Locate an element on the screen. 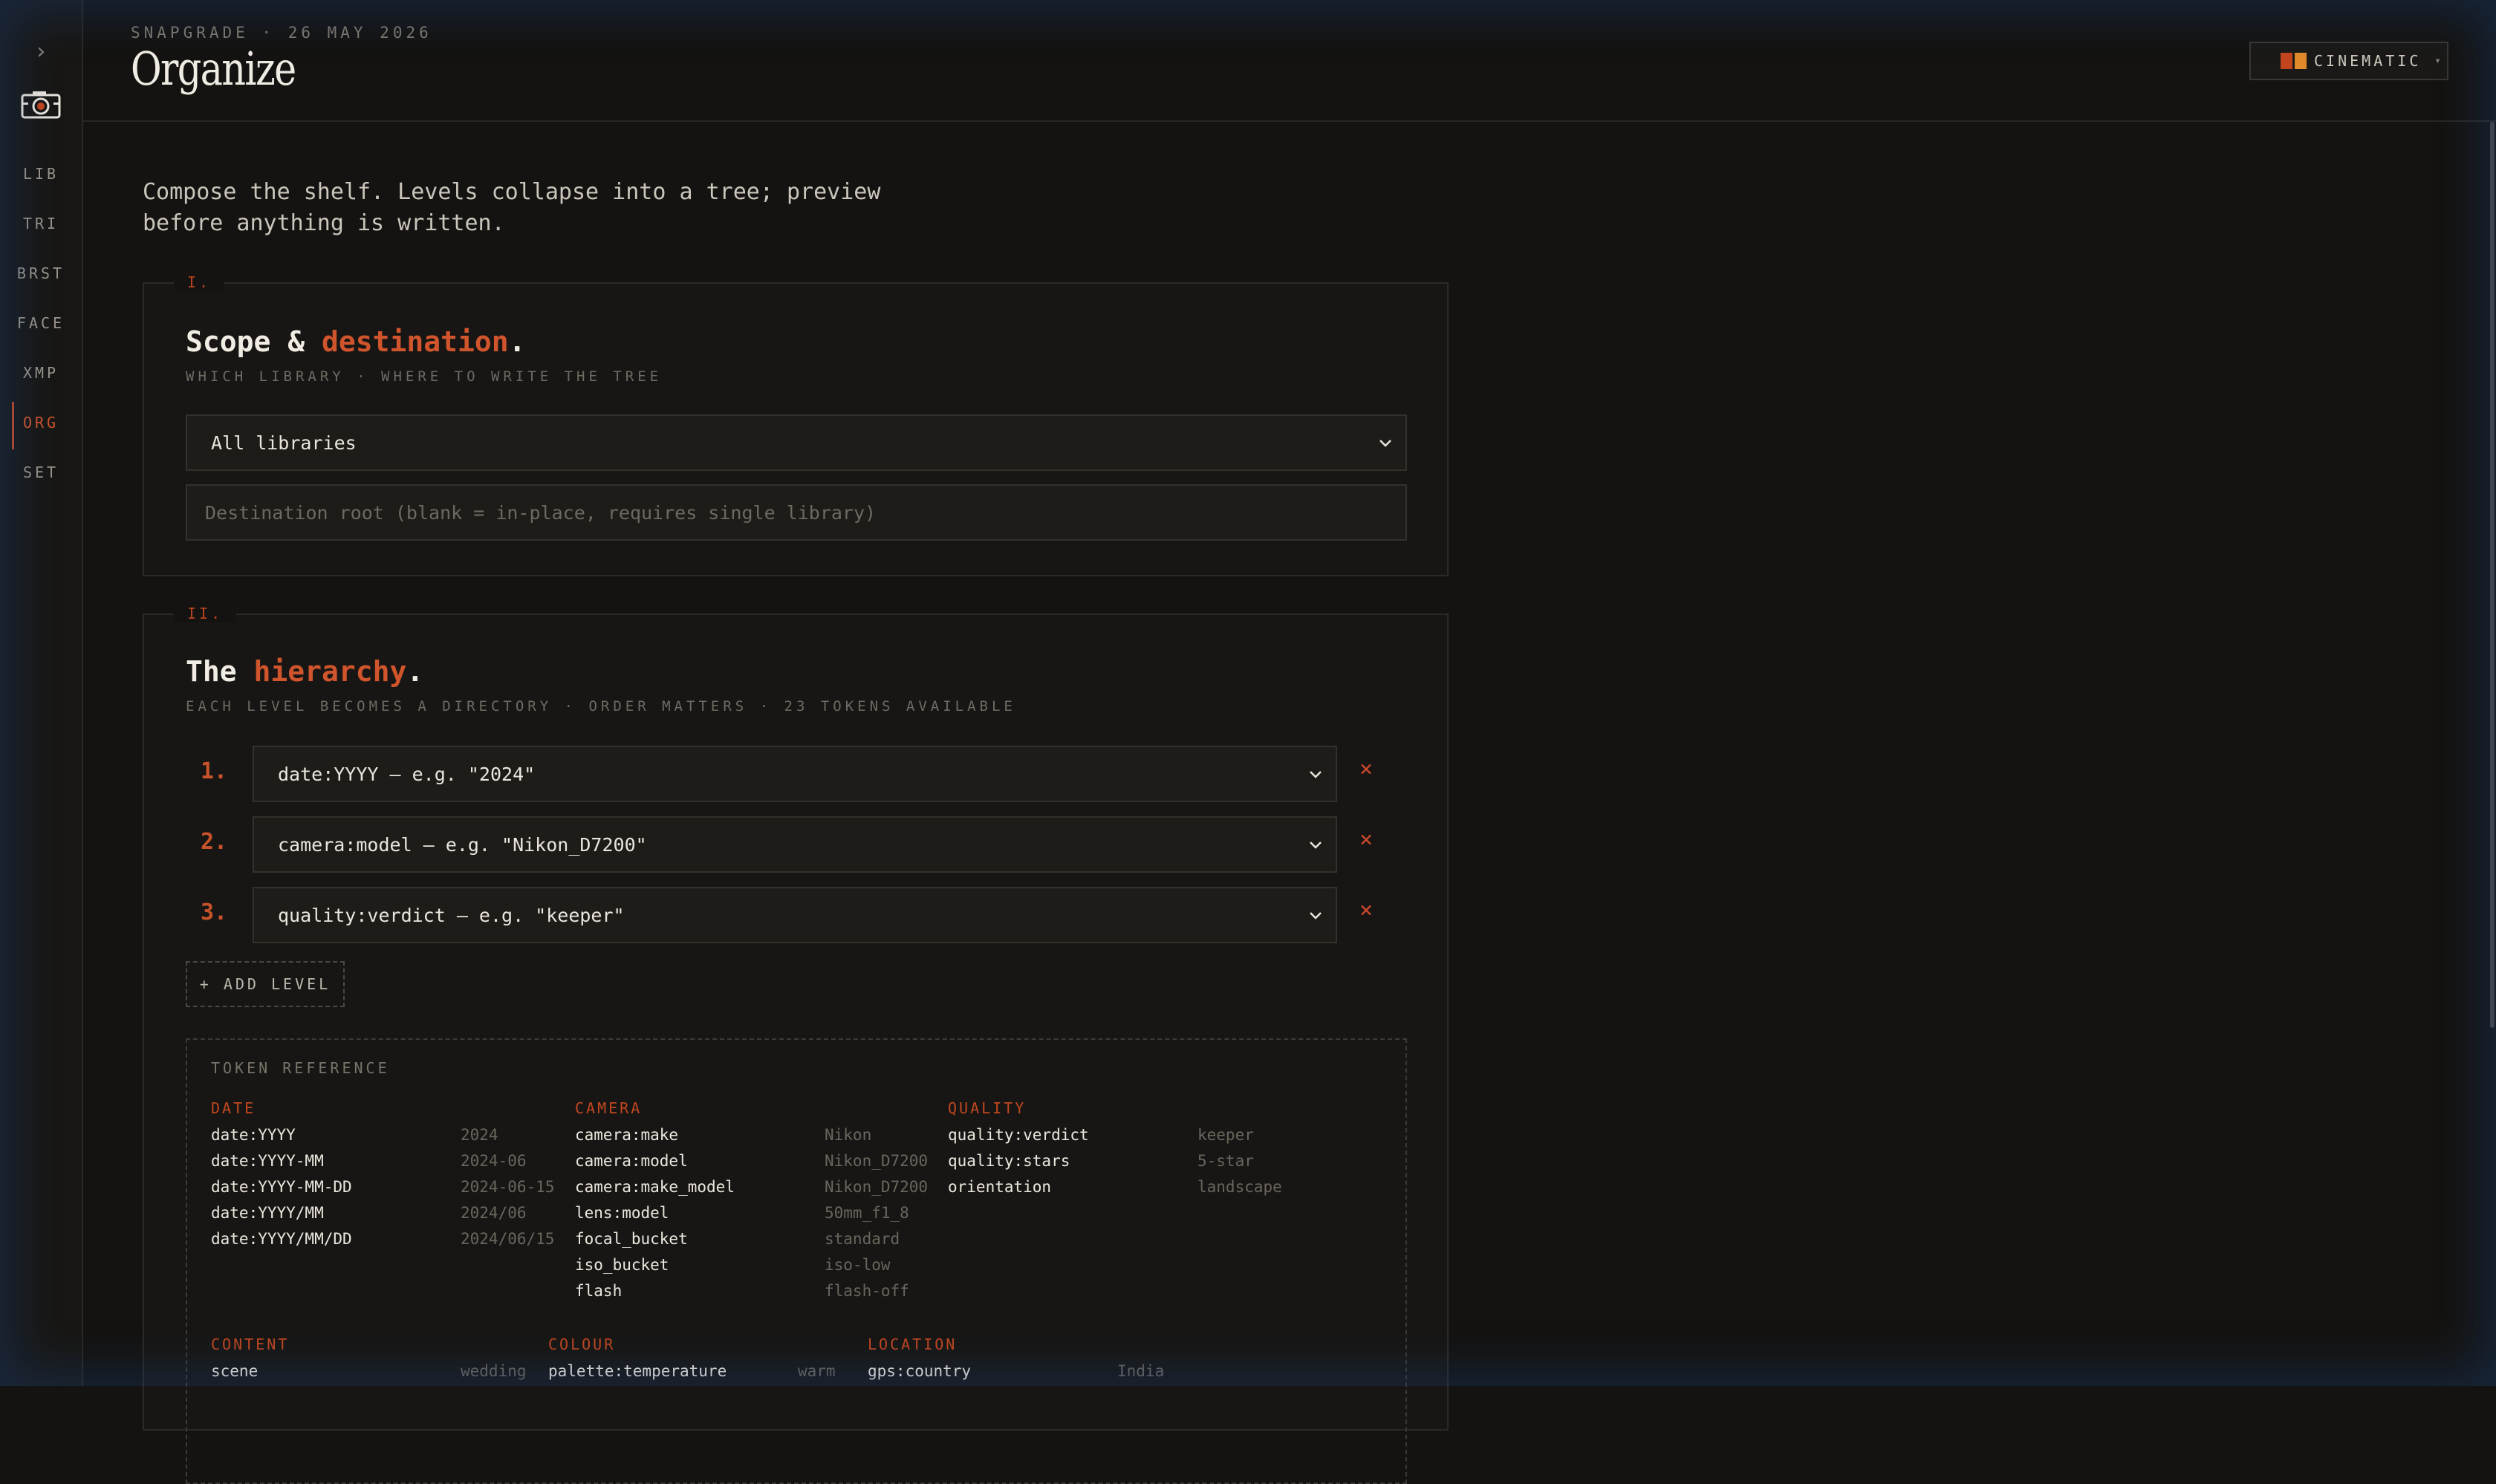  theme-selector-button: CINEMATIC ▾ is located at coordinates (2349, 61).